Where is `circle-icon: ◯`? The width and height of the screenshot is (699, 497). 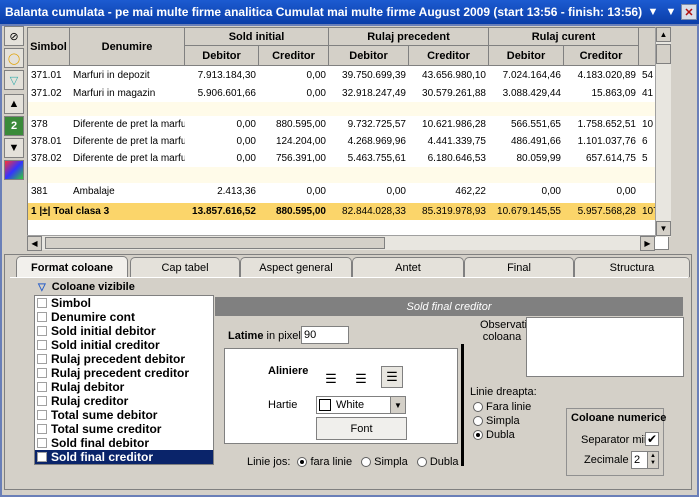 circle-icon: ◯ is located at coordinates (14, 58).